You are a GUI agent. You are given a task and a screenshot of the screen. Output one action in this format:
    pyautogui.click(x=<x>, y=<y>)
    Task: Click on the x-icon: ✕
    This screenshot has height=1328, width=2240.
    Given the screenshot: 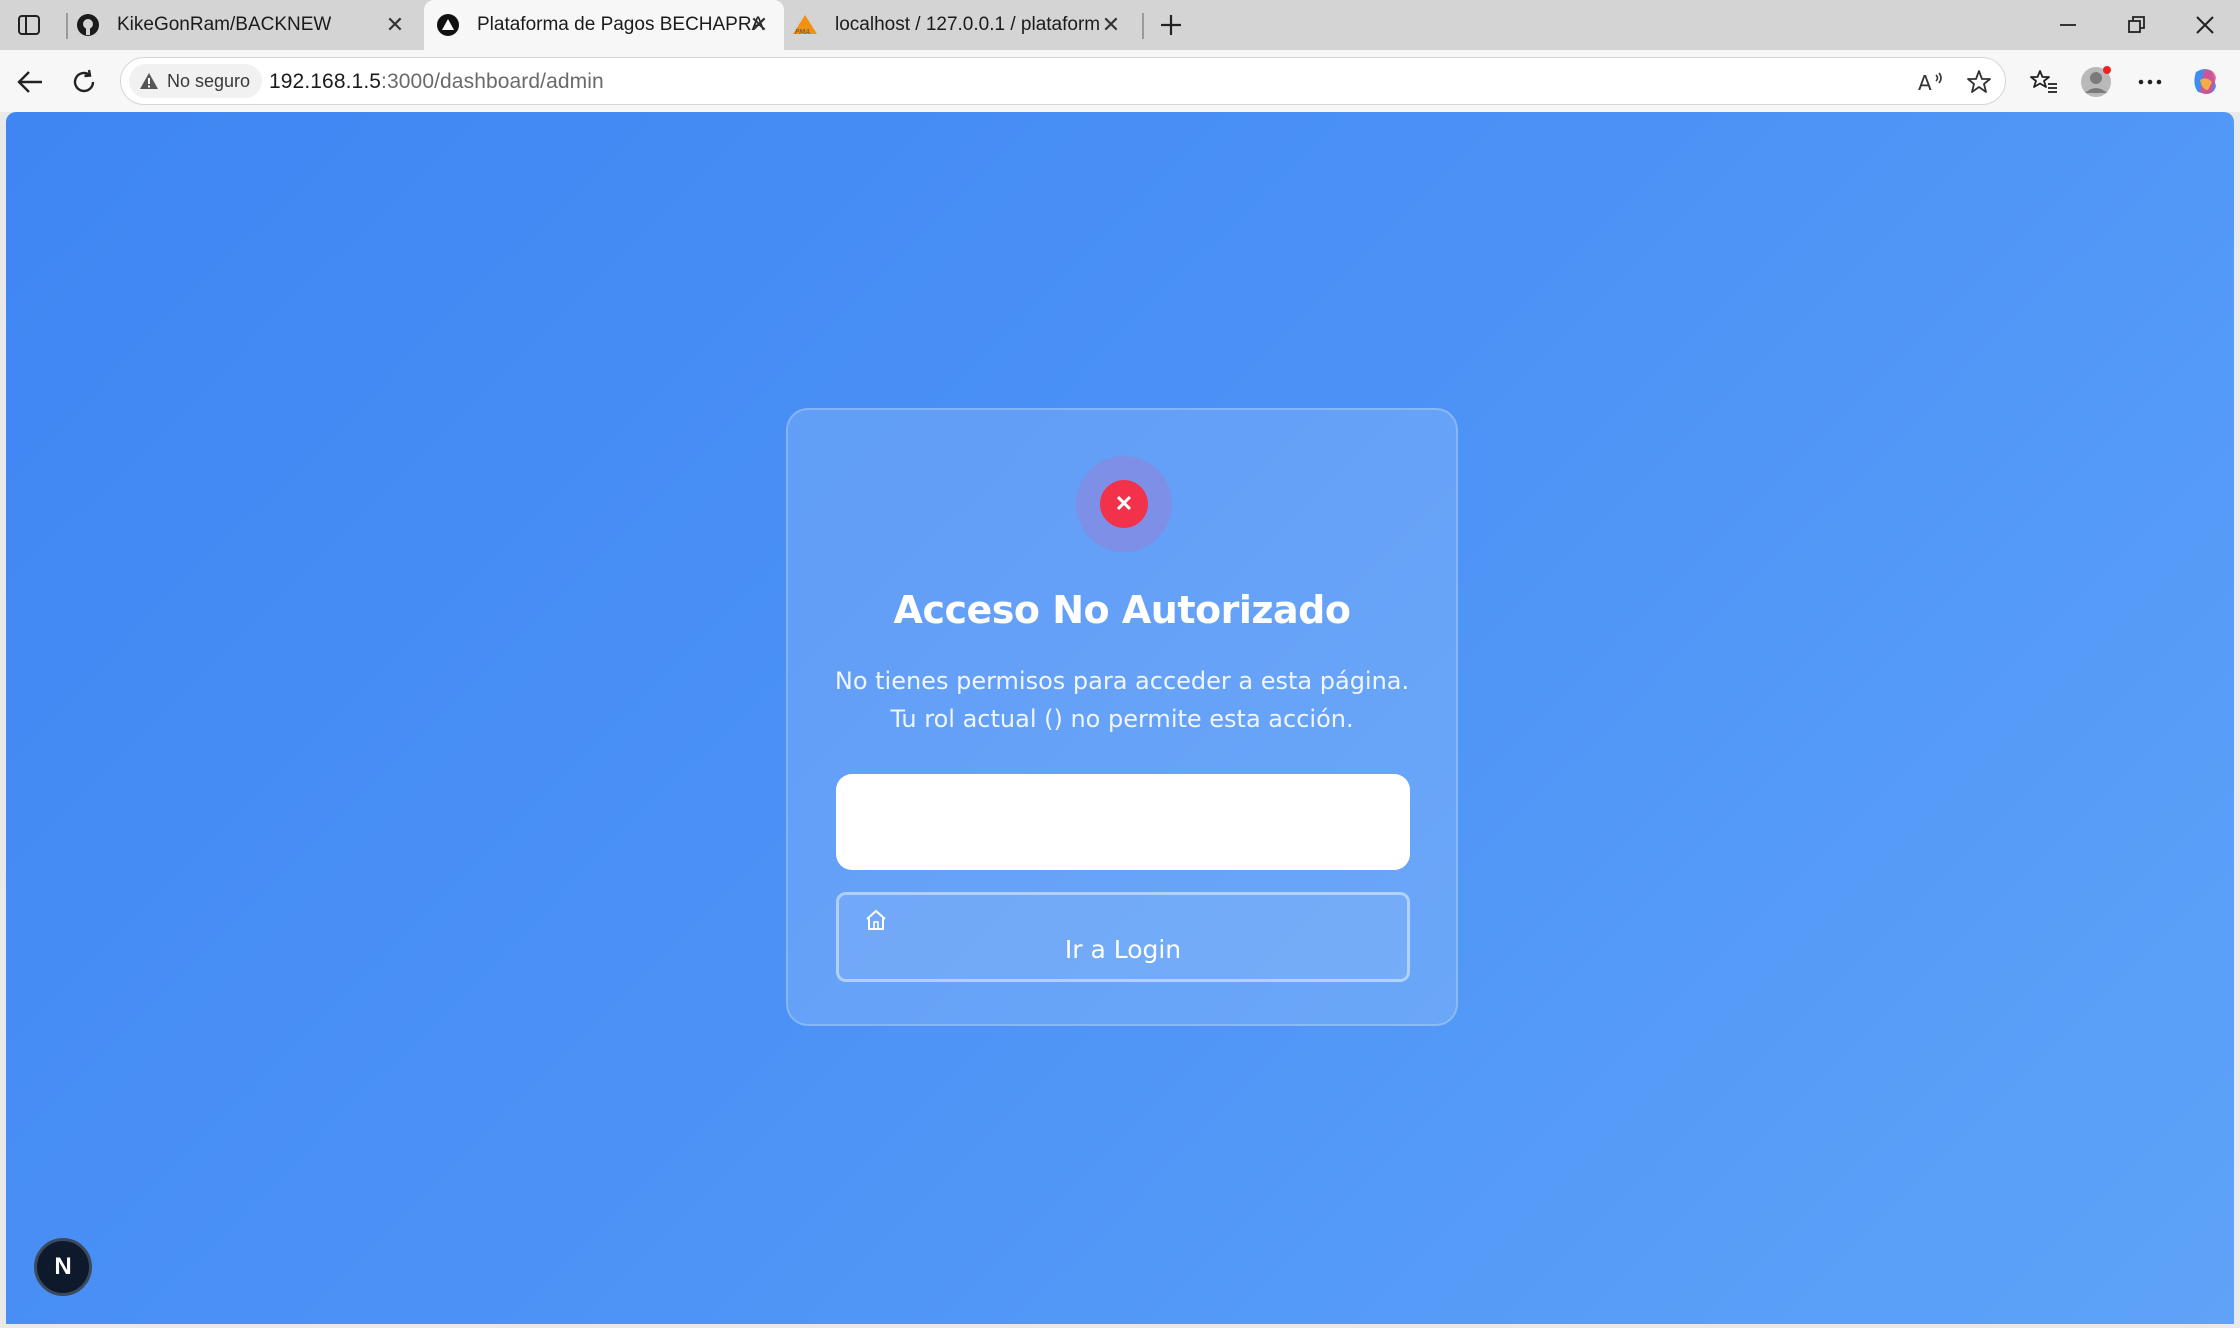 What is the action you would take?
    pyautogui.click(x=1124, y=504)
    